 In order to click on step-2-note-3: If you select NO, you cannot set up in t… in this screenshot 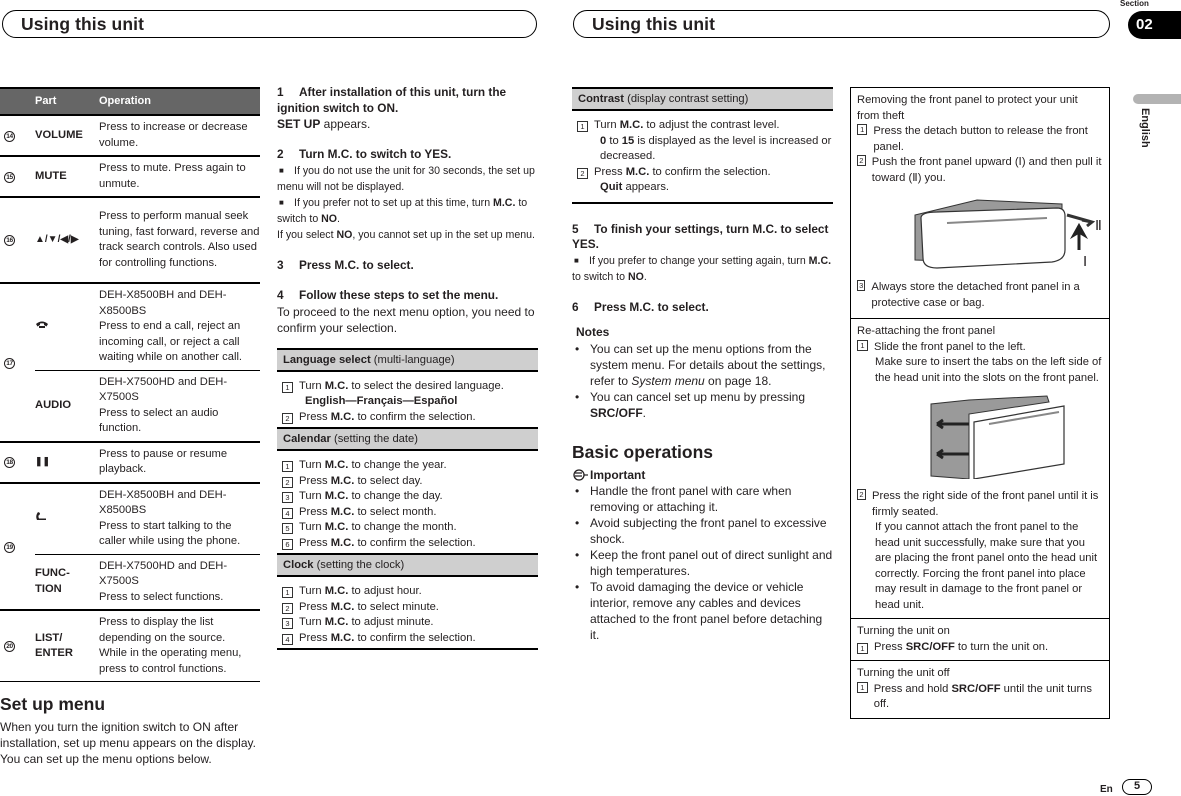, I will do `click(406, 234)`.